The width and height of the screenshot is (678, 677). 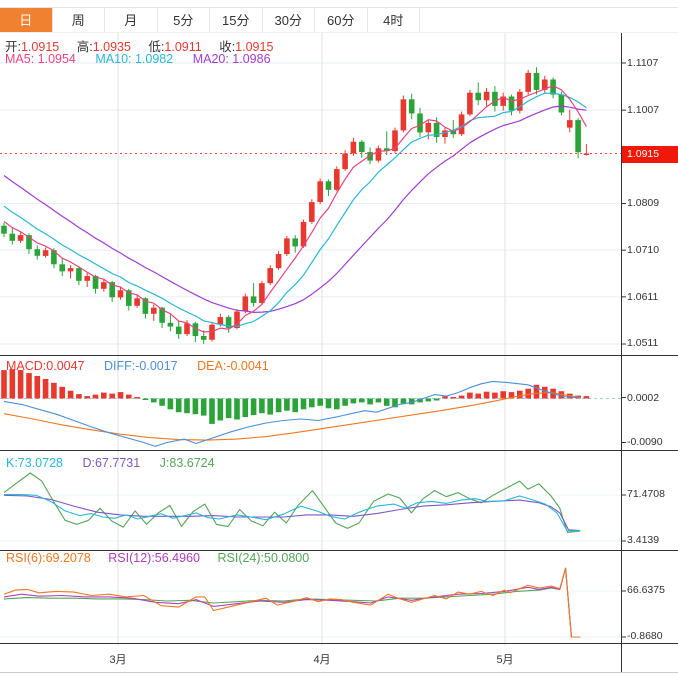 What do you see at coordinates (26, 20) in the screenshot?
I see `tab-day: 日` at bounding box center [26, 20].